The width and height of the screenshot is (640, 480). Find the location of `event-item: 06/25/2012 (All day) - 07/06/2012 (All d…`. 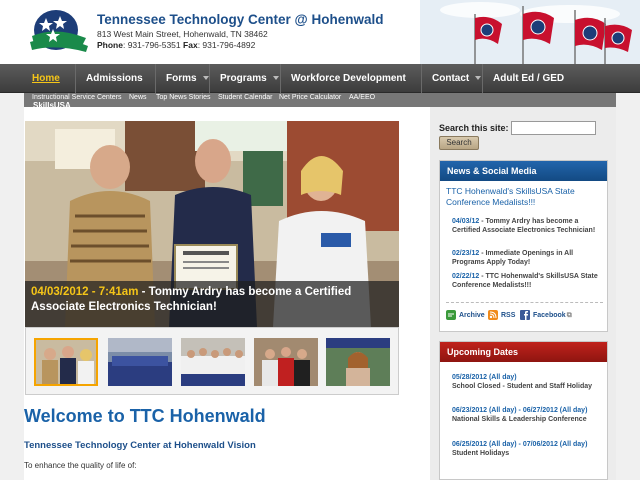

event-item: 06/25/2012 (All day) - 07/06/2012 (All d… is located at coordinates (528, 449).